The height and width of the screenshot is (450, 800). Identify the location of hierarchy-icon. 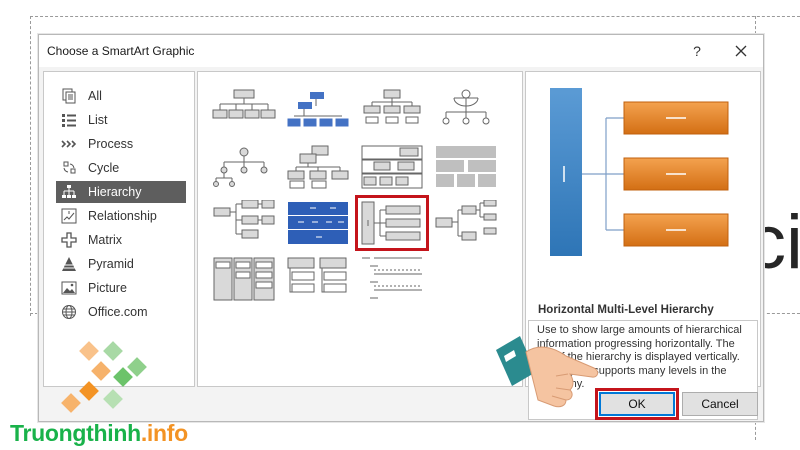
(69, 192).